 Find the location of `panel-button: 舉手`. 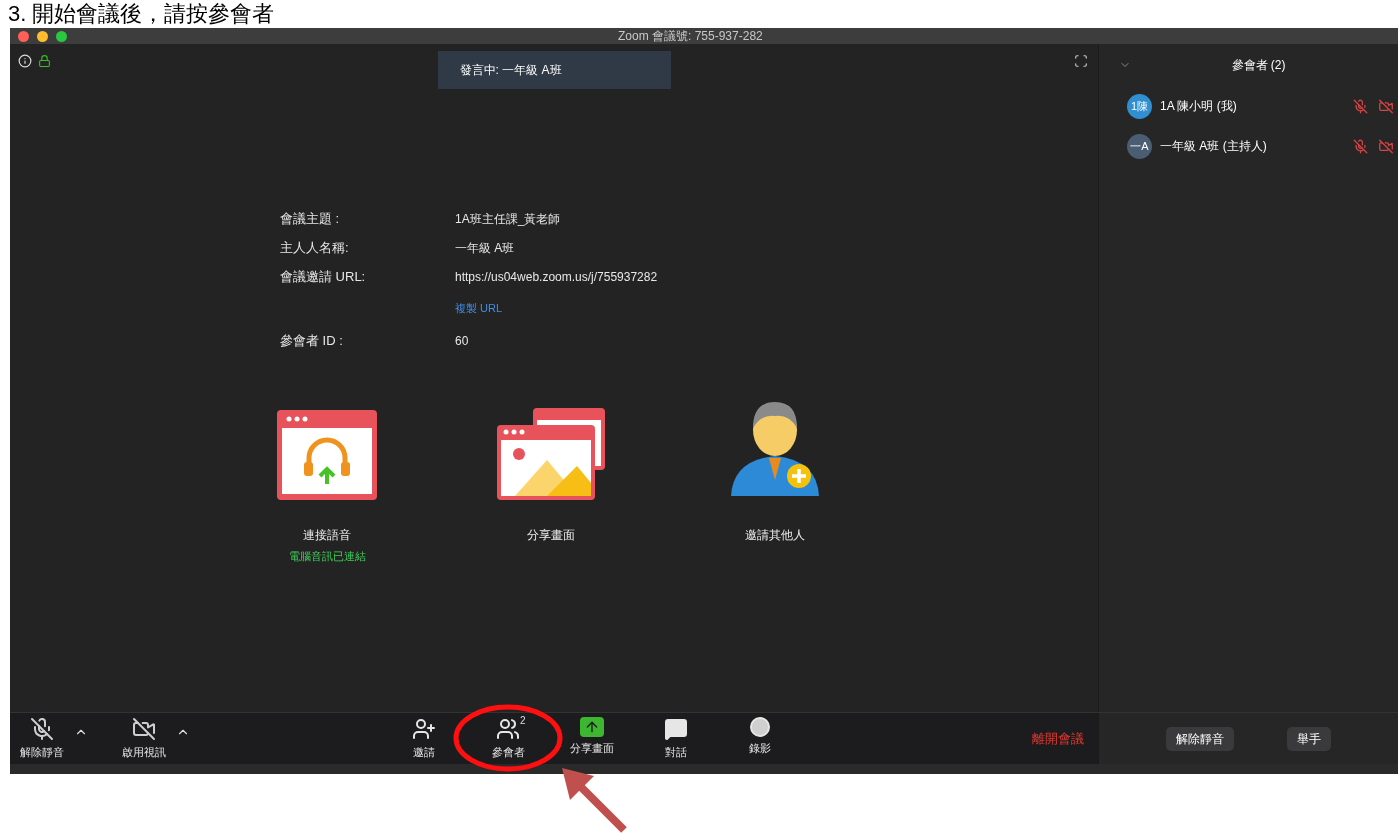

panel-button: 舉手 is located at coordinates (1309, 738).